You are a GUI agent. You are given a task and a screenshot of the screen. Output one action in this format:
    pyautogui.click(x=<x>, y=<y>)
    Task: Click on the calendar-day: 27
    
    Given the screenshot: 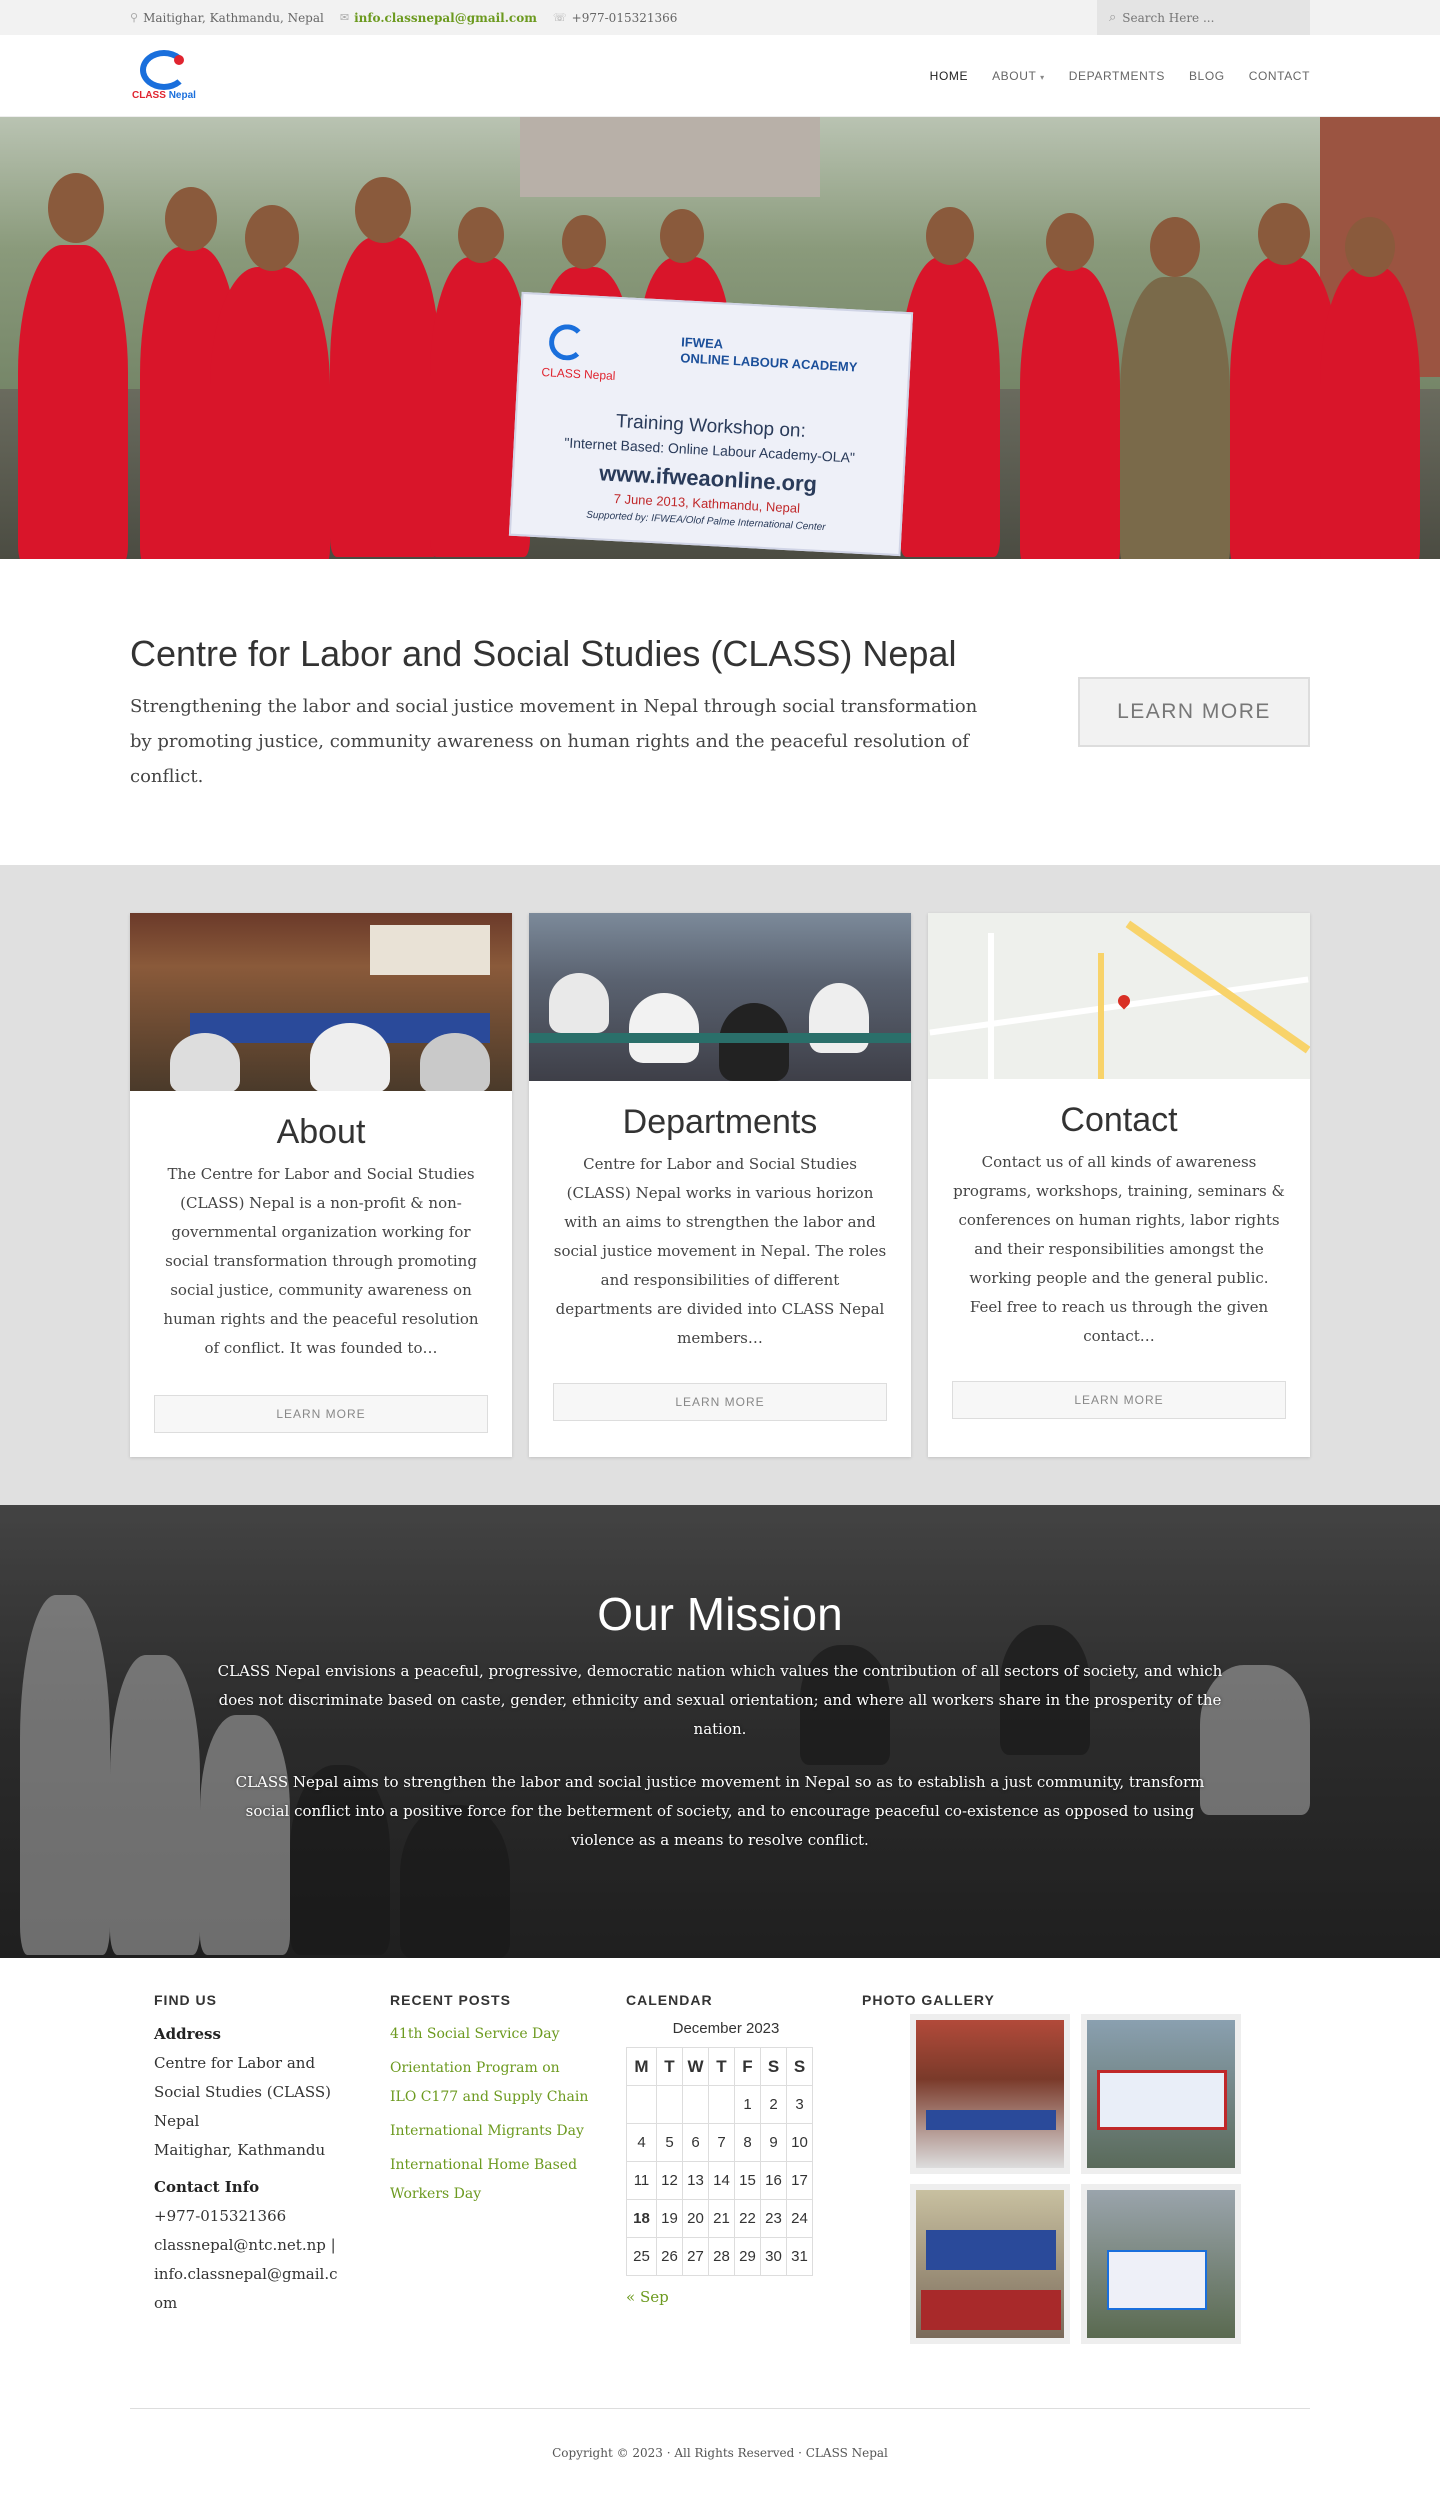 What is the action you would take?
    pyautogui.click(x=695, y=2256)
    